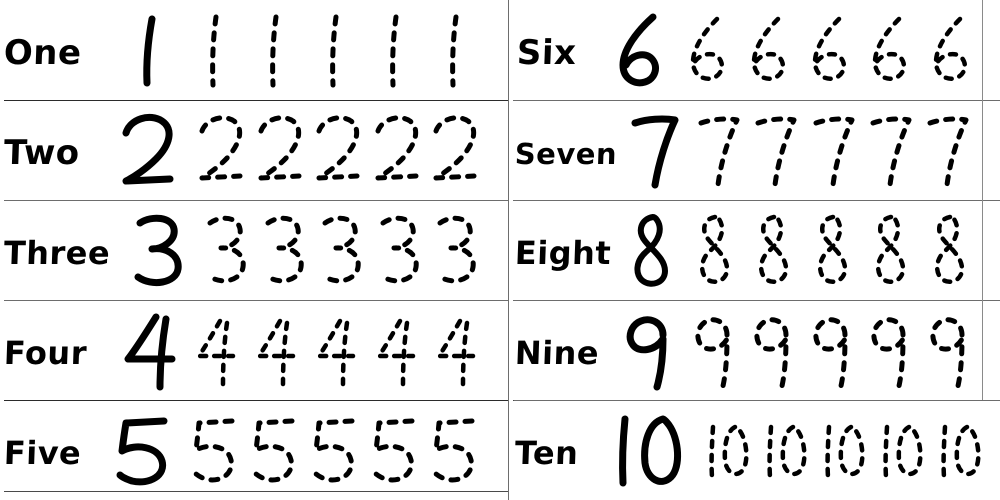  I want to click on word-label-ten: Ten, so click(557, 450).